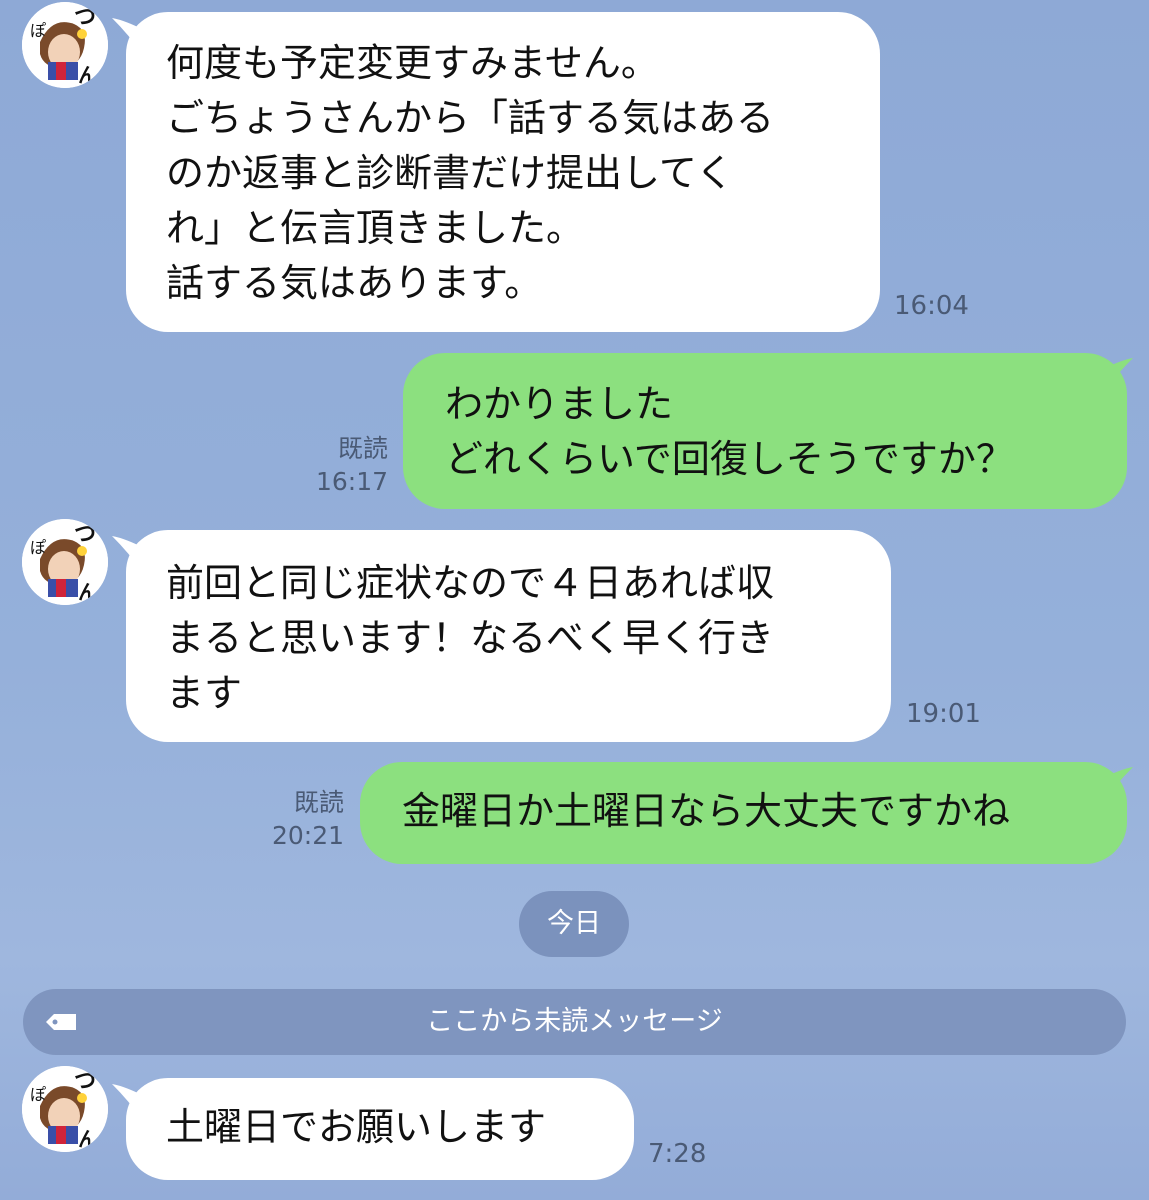 The width and height of the screenshot is (1149, 1200). What do you see at coordinates (307, 835) in the screenshot?
I see `message-time: 20:21` at bounding box center [307, 835].